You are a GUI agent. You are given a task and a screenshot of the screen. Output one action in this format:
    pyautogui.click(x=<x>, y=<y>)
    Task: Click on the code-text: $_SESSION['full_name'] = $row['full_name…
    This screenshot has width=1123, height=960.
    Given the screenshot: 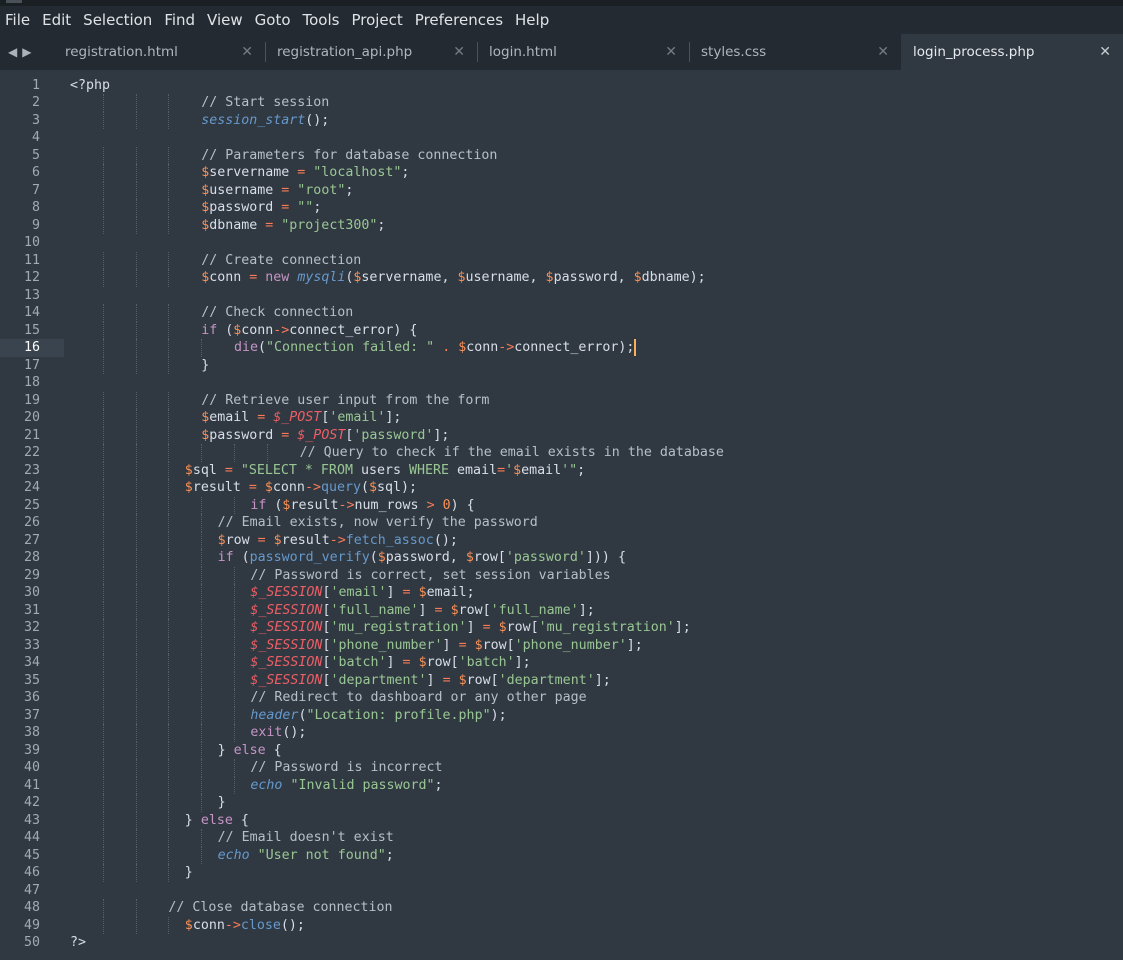 What is the action you would take?
    pyautogui.click(x=422, y=611)
    